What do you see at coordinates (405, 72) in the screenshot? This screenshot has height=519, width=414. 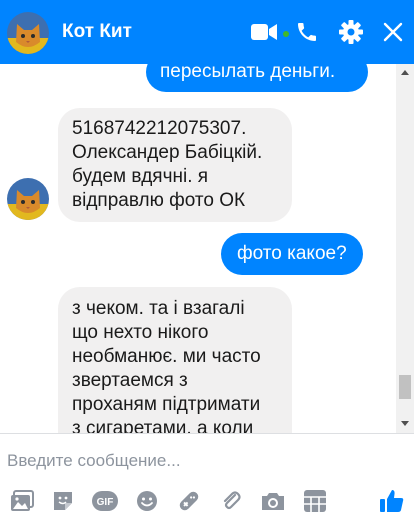 I see `scroll-up-arrow-icon` at bounding box center [405, 72].